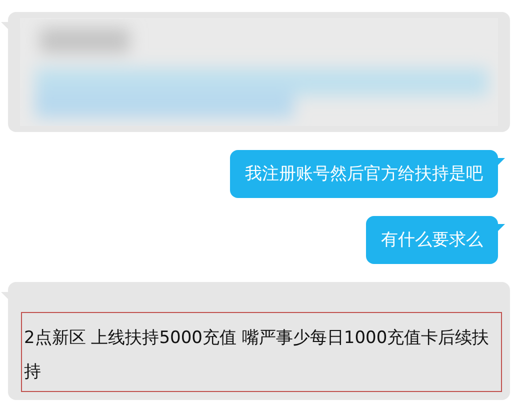 Image resolution: width=518 pixels, height=415 pixels. Describe the element at coordinates (364, 174) in the screenshot. I see `message-text: 我注册账号然后官方给扶持是吧` at that location.